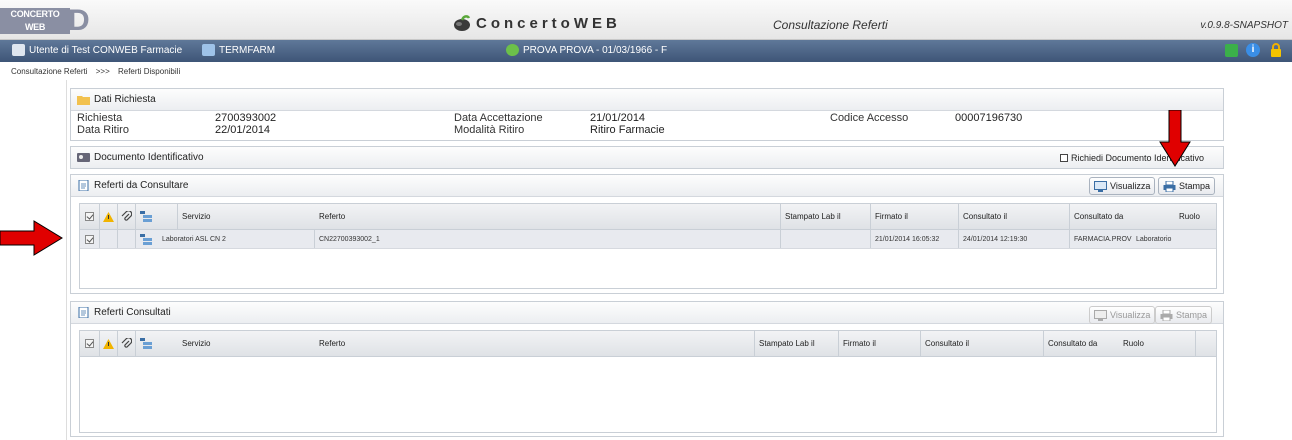 The image size is (1292, 440). I want to click on terminal-name: TERMFARM, so click(247, 50).